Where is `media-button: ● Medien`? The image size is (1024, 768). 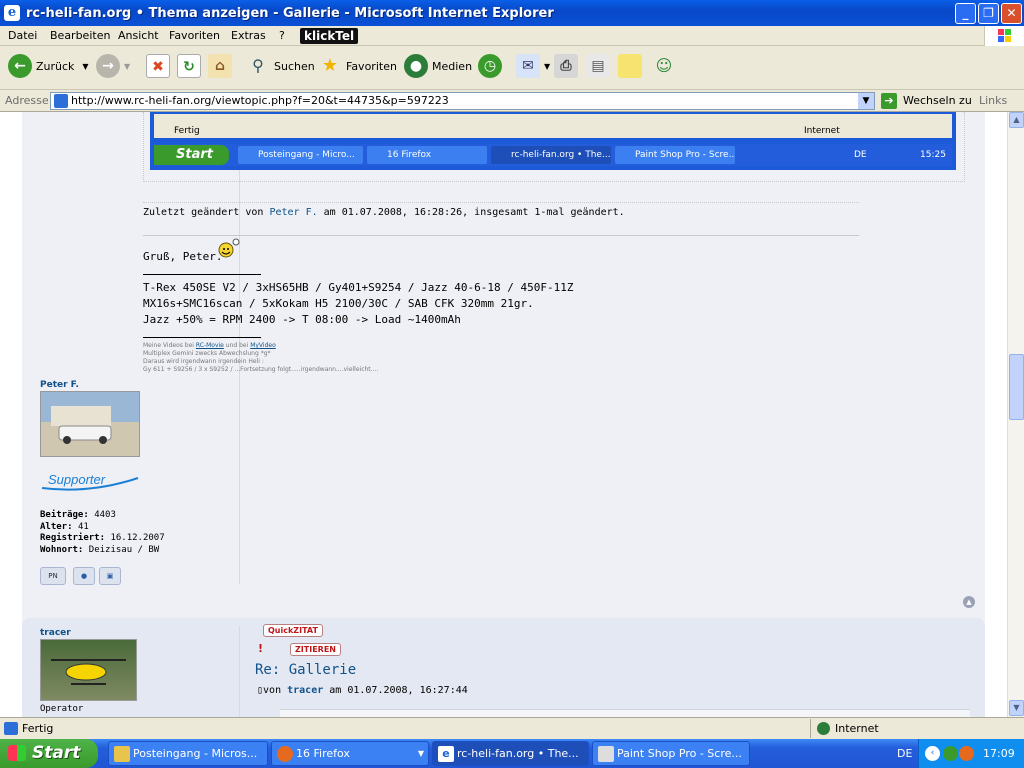 media-button: ● Medien is located at coordinates (438, 66).